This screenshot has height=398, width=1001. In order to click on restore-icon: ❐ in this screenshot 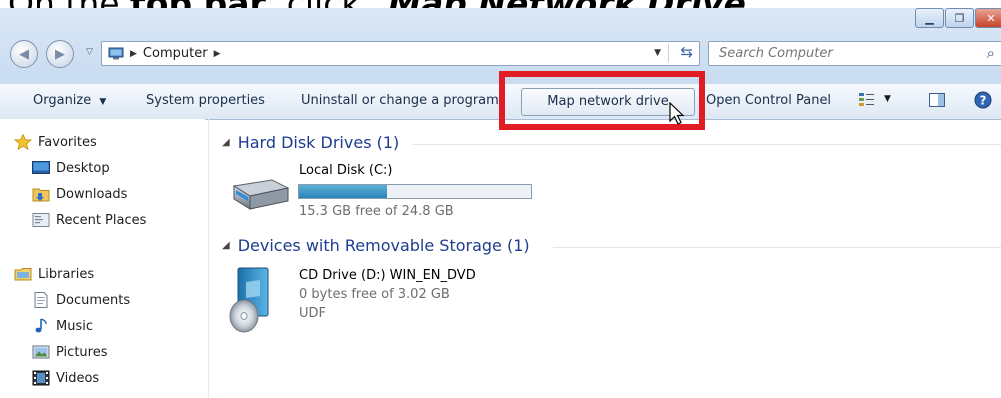, I will do `click(959, 18)`.